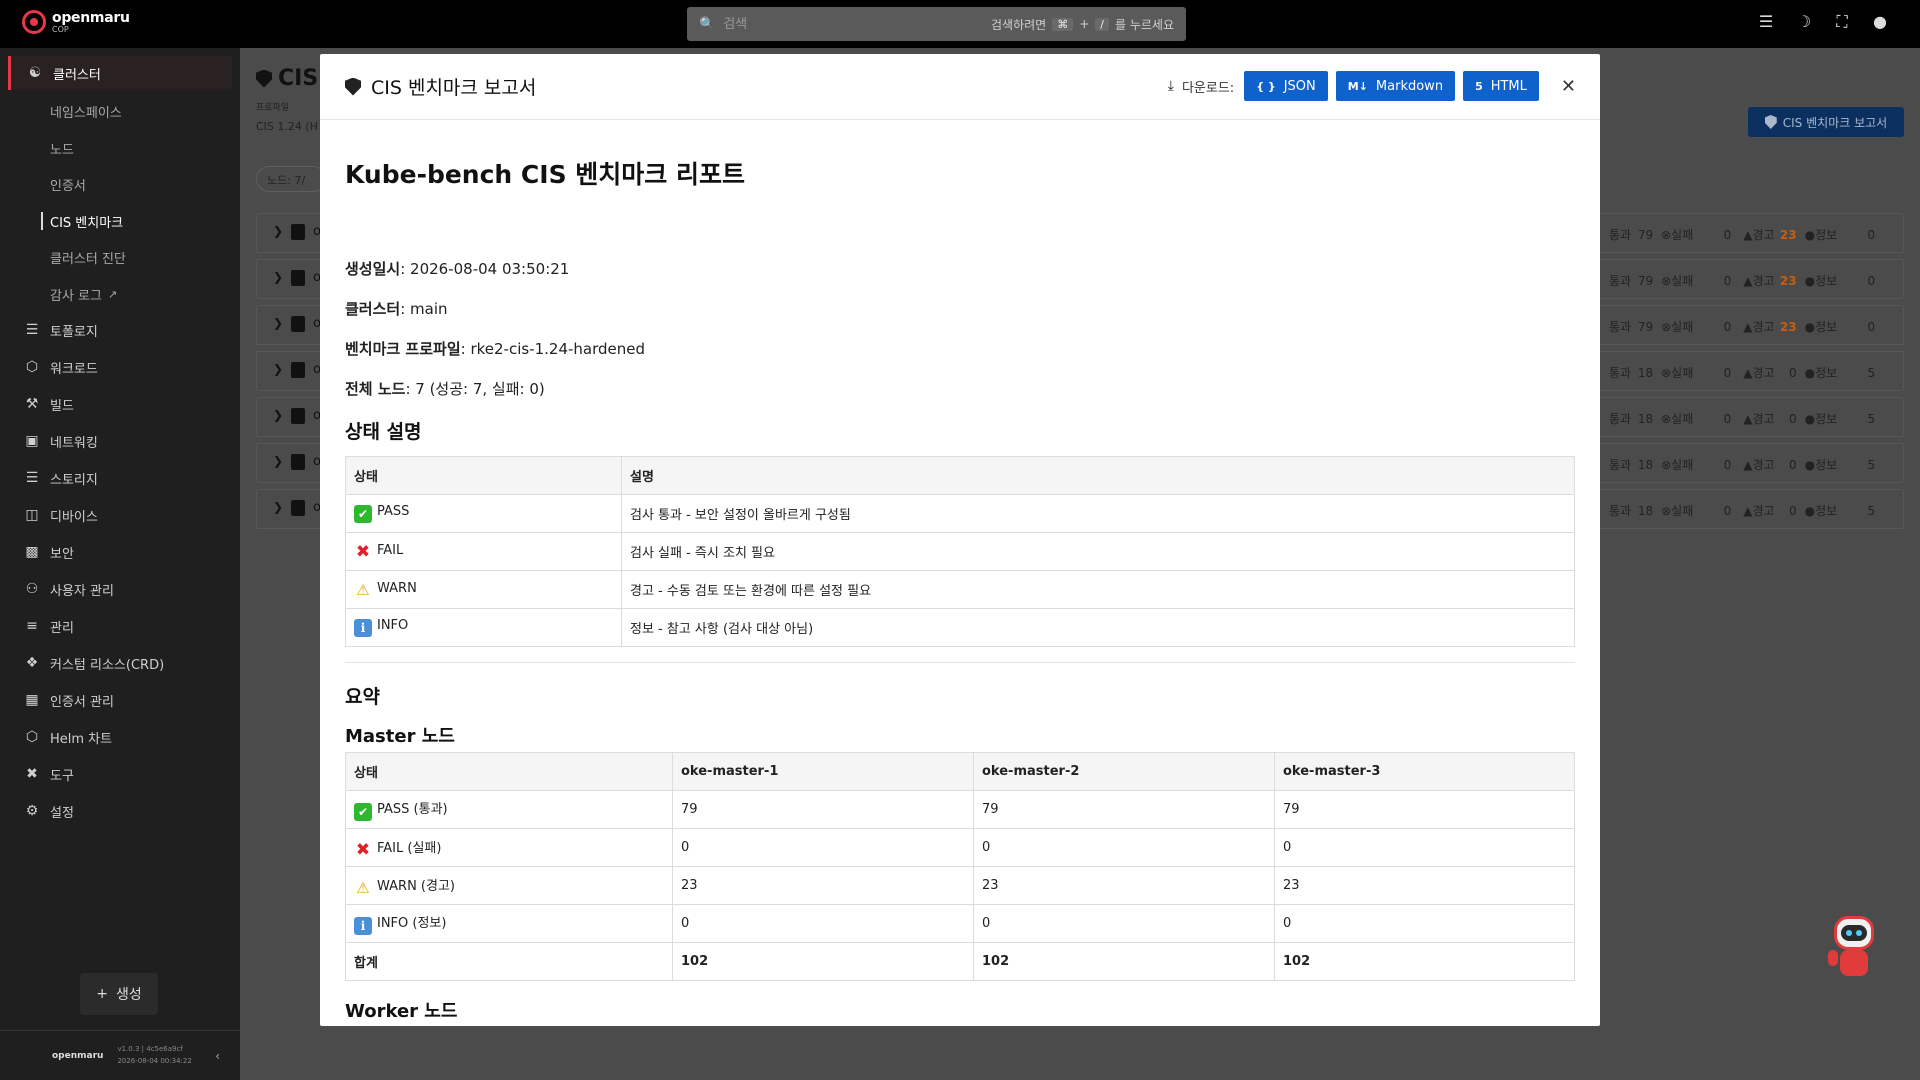 The width and height of the screenshot is (1920, 1080). What do you see at coordinates (1766, 22) in the screenshot?
I see `menu-icon: ☰` at bounding box center [1766, 22].